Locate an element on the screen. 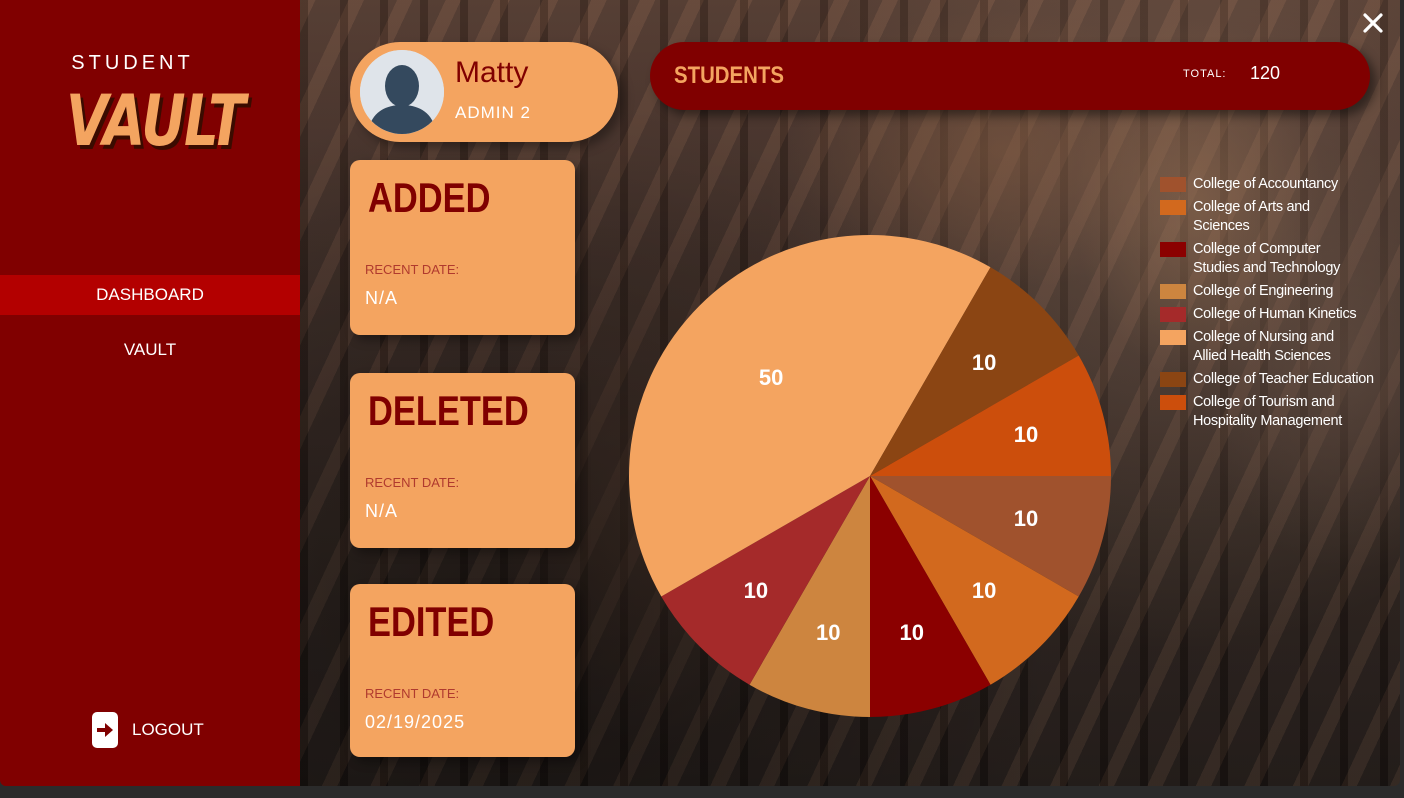 The height and width of the screenshot is (798, 1404). profile-role: ADMIN 2 is located at coordinates (493, 112).